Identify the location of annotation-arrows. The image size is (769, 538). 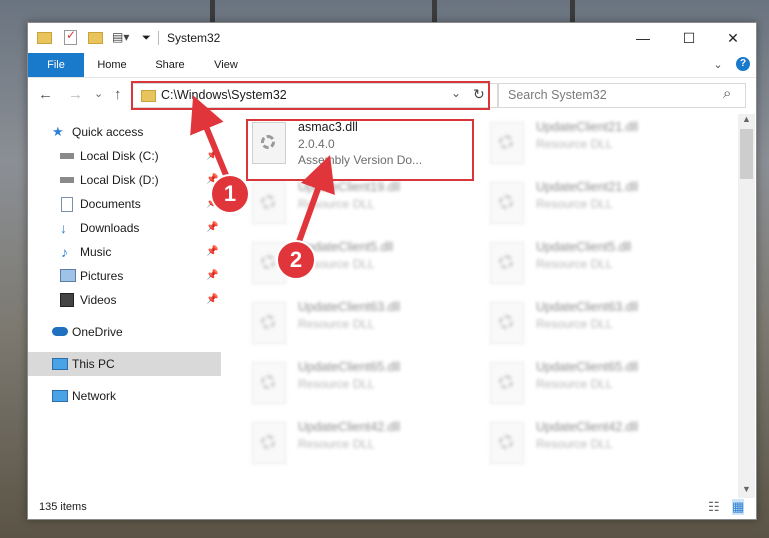
(262, 173).